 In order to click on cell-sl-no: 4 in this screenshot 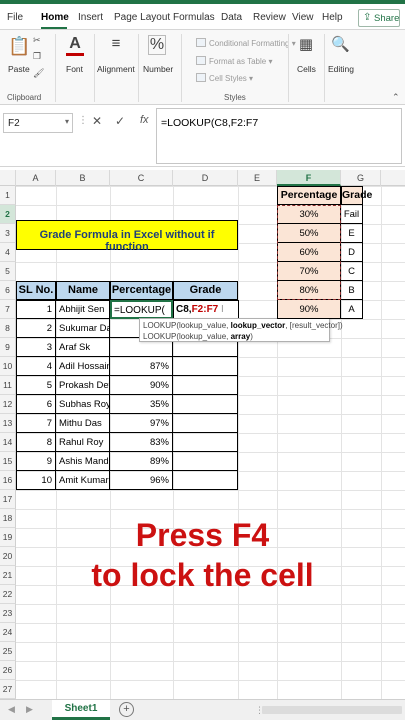, I will do `click(36, 366)`.